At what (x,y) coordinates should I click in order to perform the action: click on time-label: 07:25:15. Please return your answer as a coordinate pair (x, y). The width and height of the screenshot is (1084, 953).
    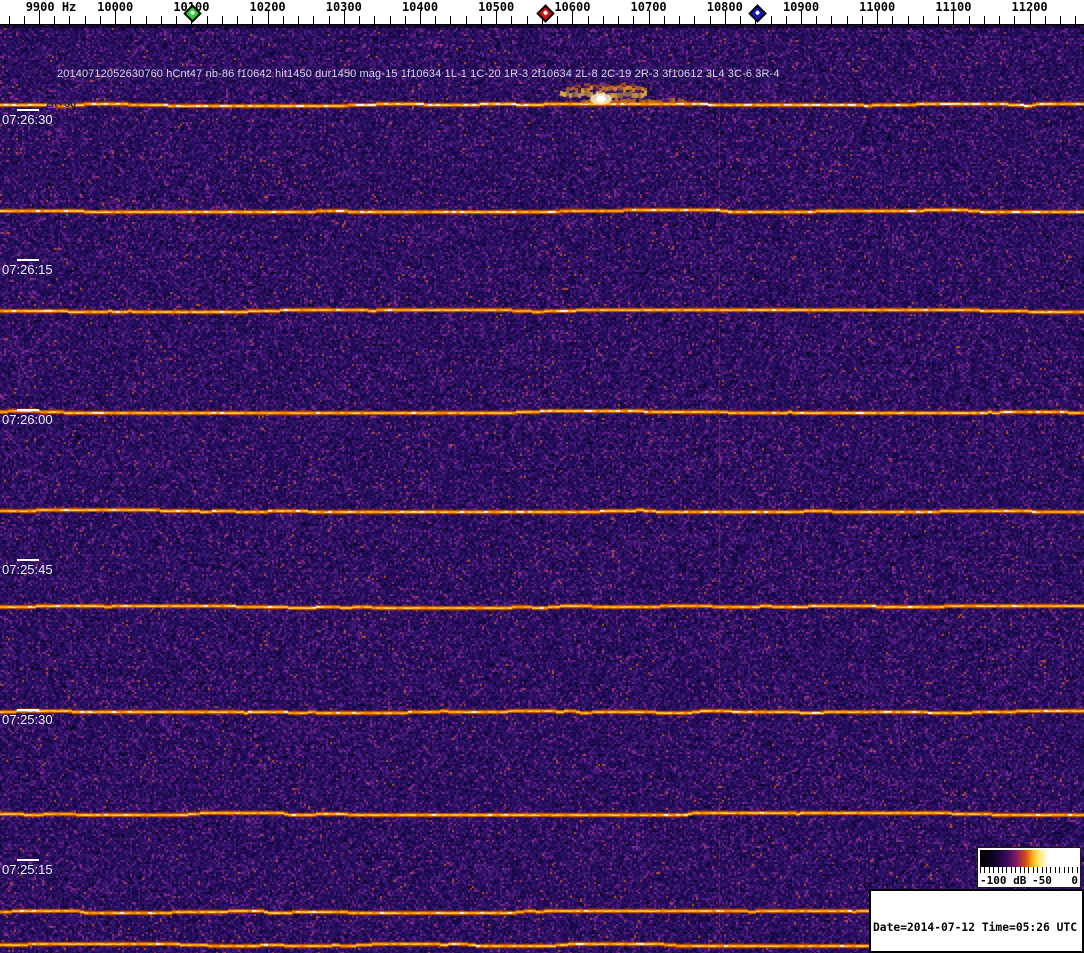
    Looking at the image, I should click on (27, 869).